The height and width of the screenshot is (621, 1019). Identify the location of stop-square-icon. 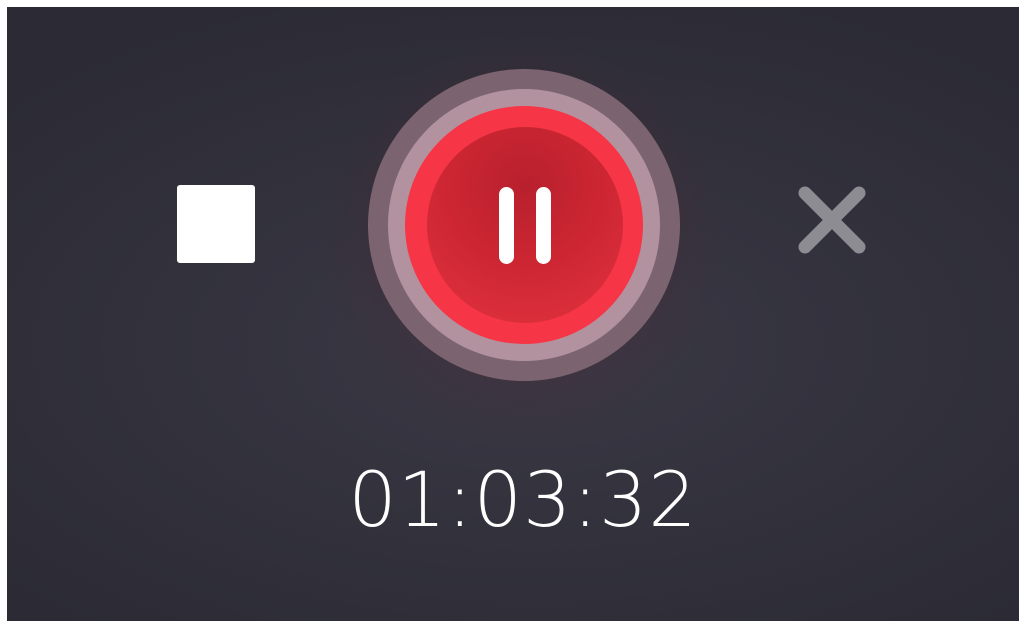
(216, 224).